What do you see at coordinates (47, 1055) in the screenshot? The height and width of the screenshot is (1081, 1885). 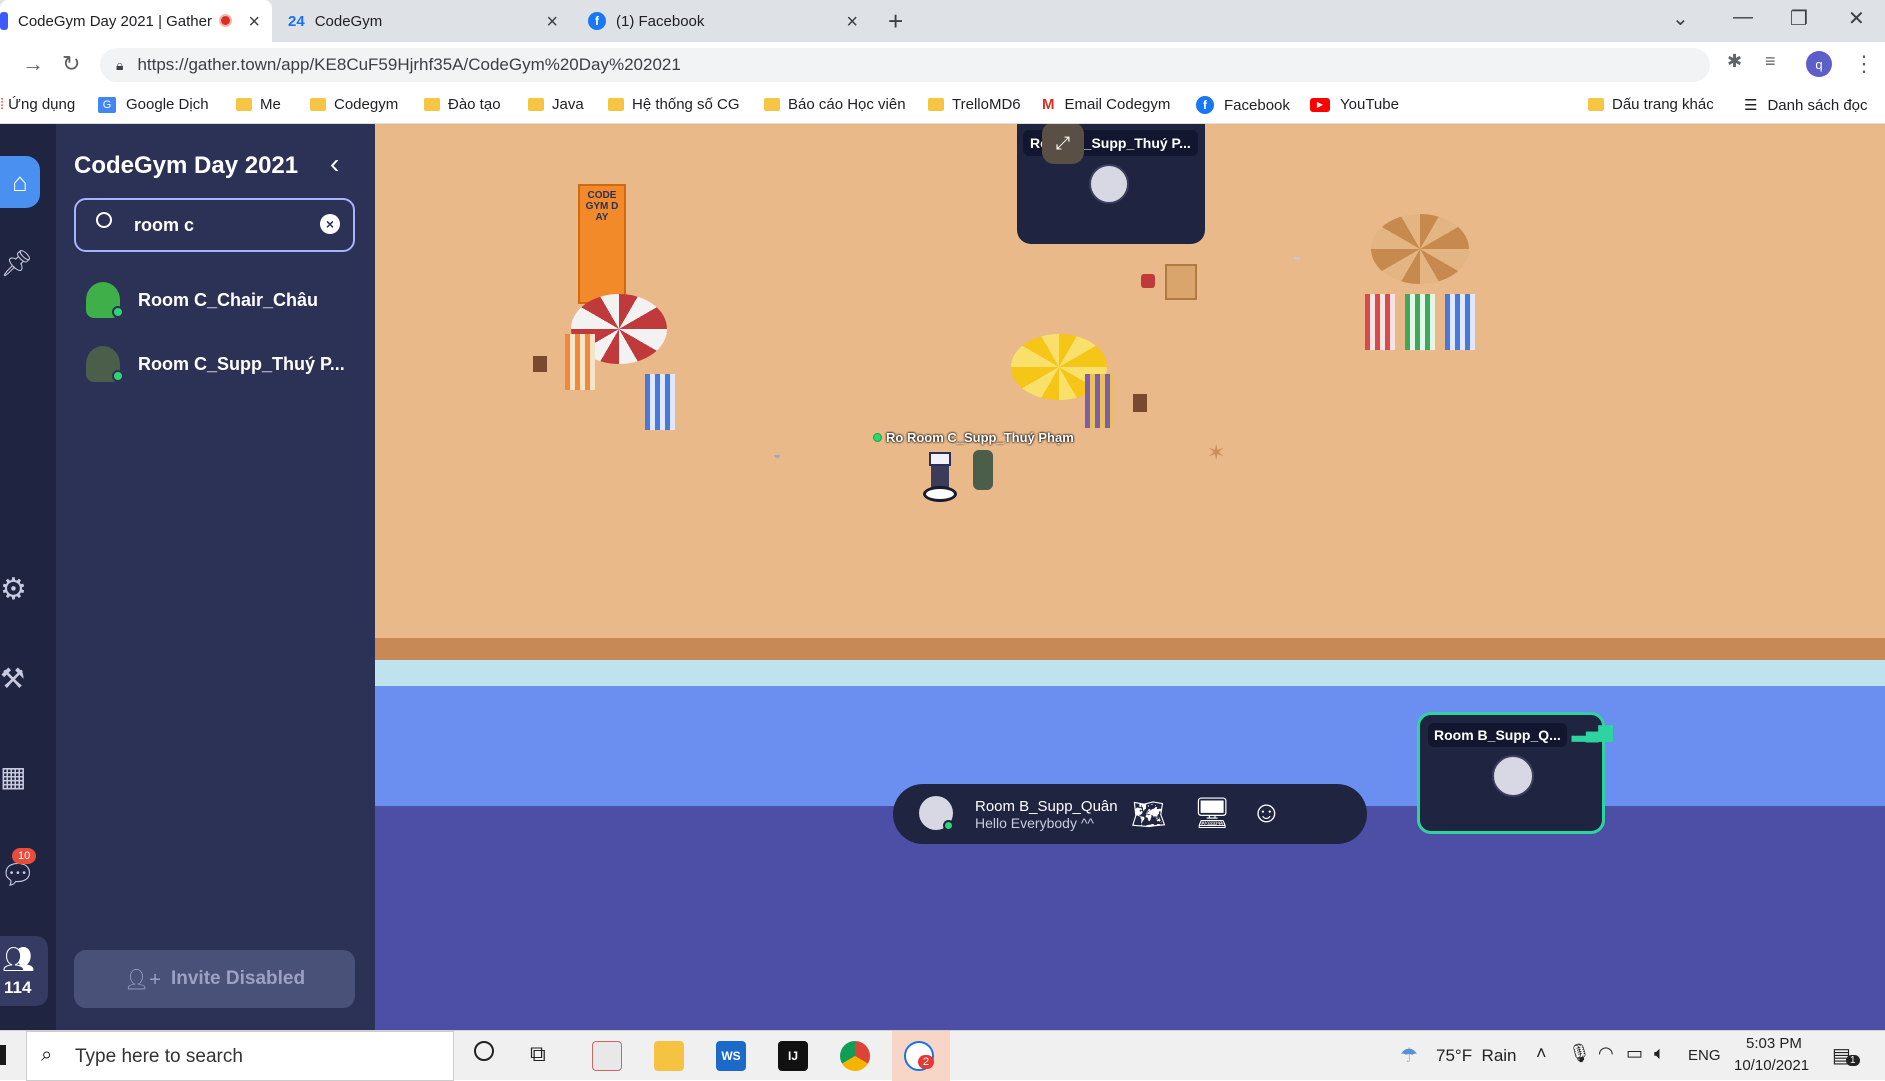 I see `search-icon: ⌕` at bounding box center [47, 1055].